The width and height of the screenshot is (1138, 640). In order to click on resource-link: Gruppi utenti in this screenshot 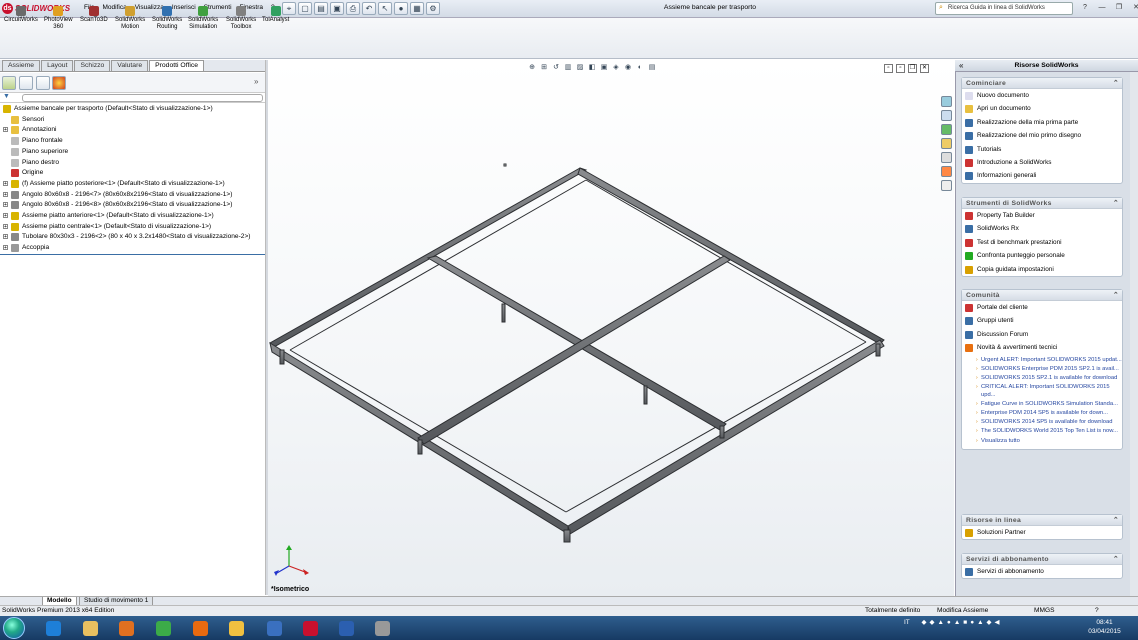, I will do `click(1042, 320)`.